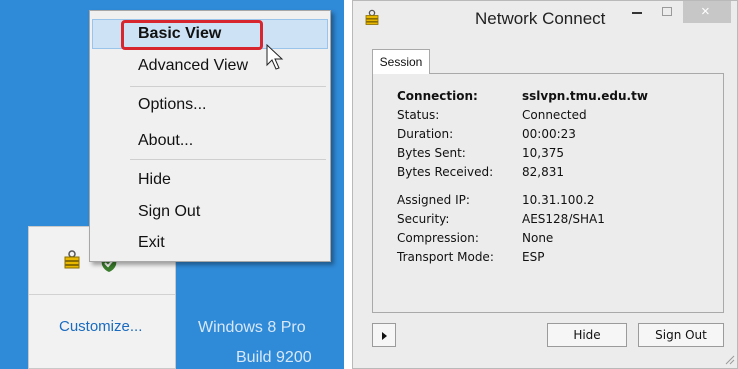 The height and width of the screenshot is (369, 738). Describe the element at coordinates (729, 359) in the screenshot. I see `resize-grip-icon` at that location.